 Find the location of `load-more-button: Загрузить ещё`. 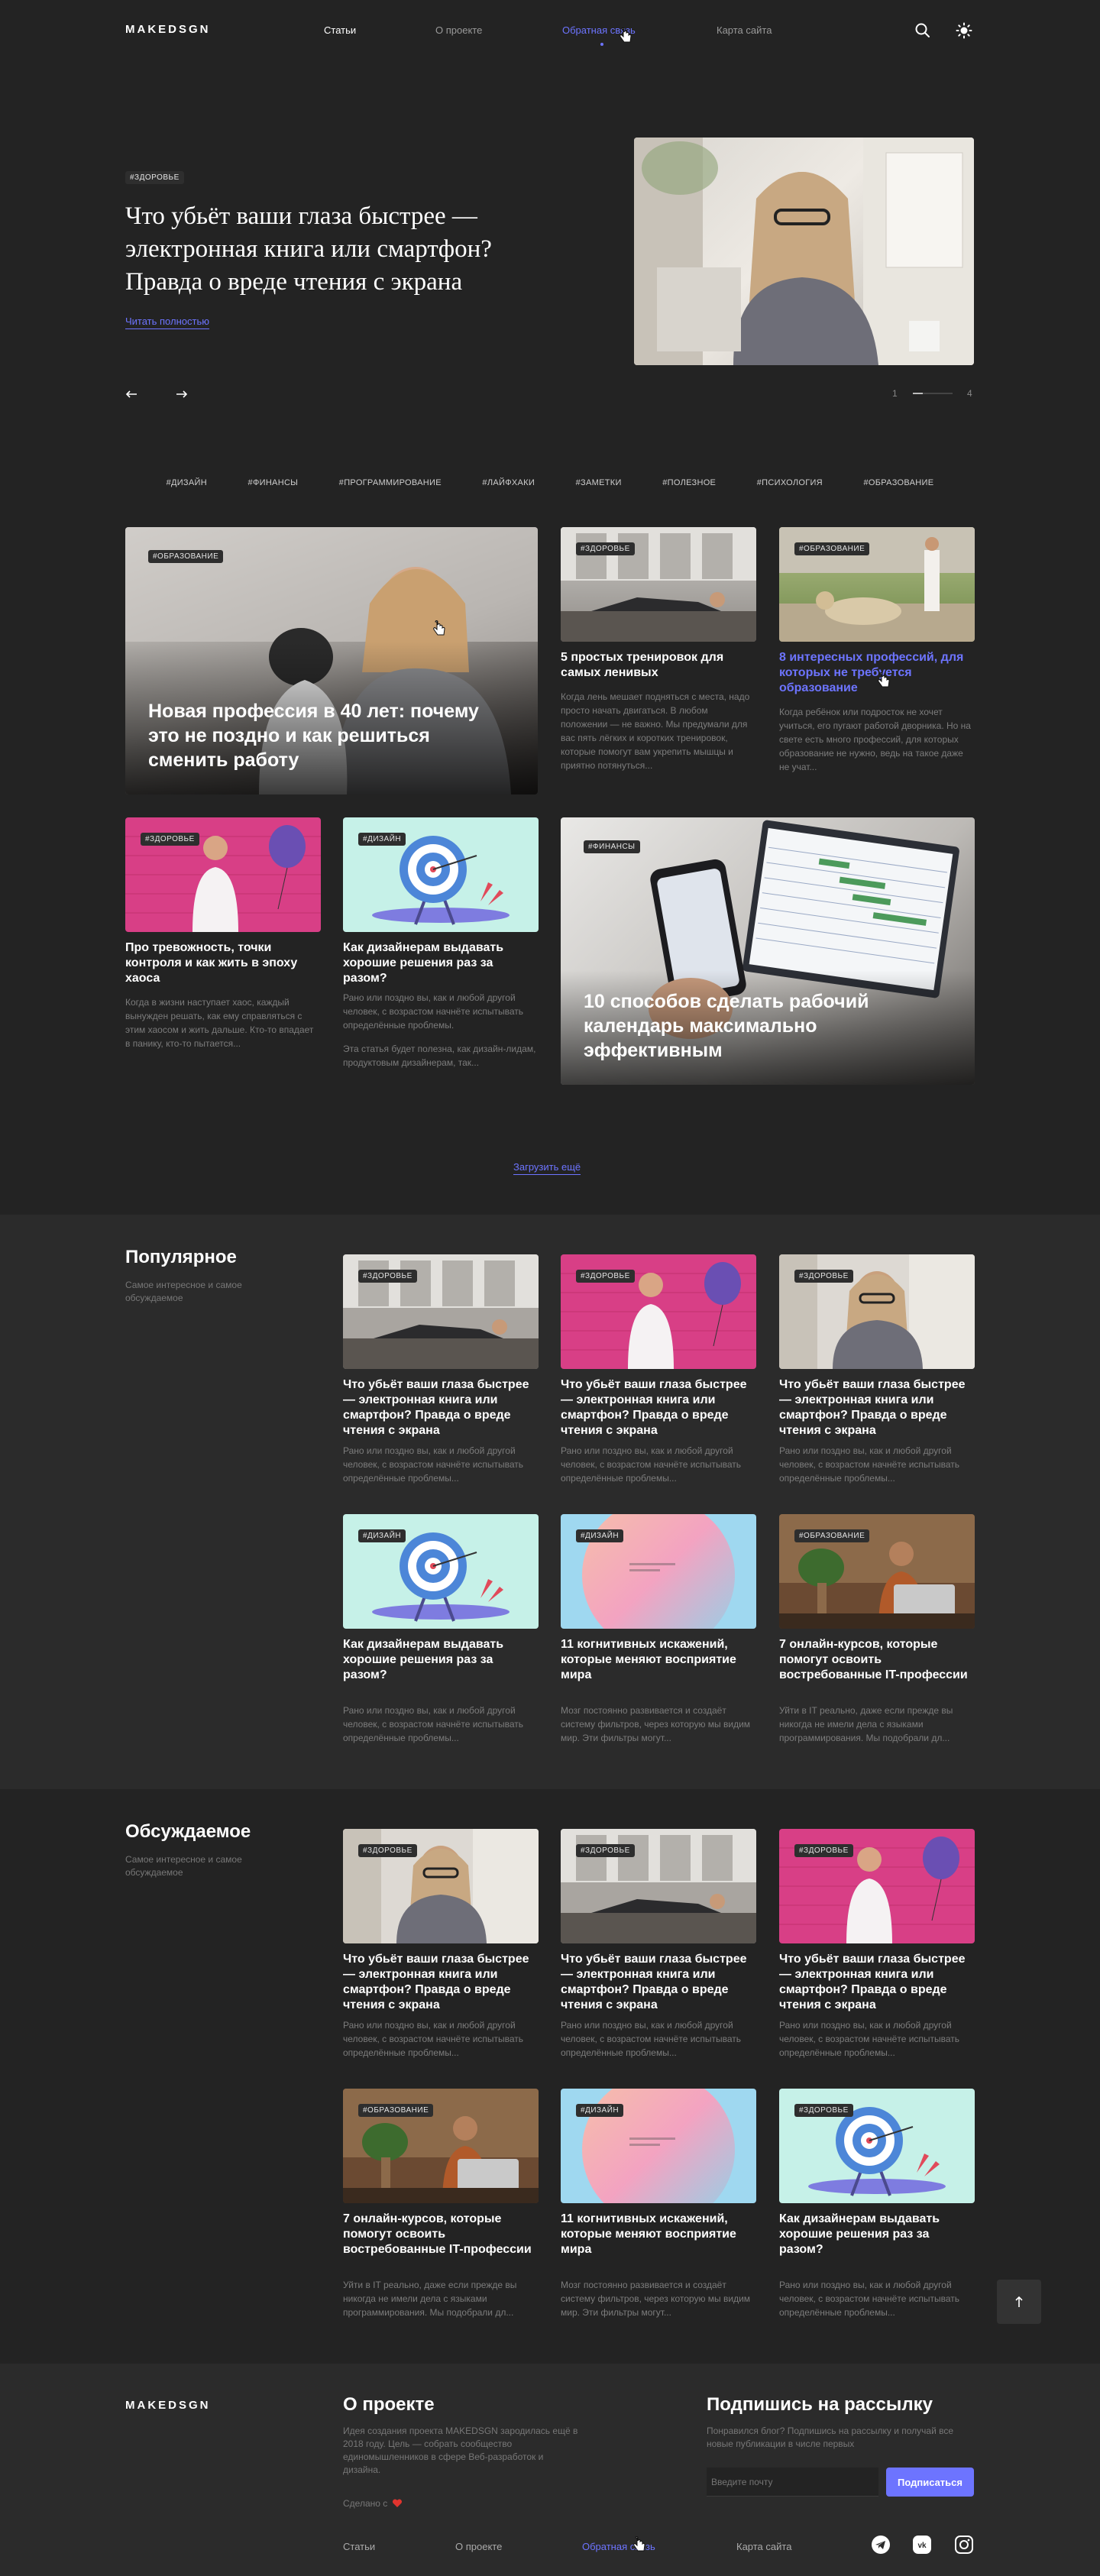

load-more-button: Загрузить ещё is located at coordinates (547, 1168).